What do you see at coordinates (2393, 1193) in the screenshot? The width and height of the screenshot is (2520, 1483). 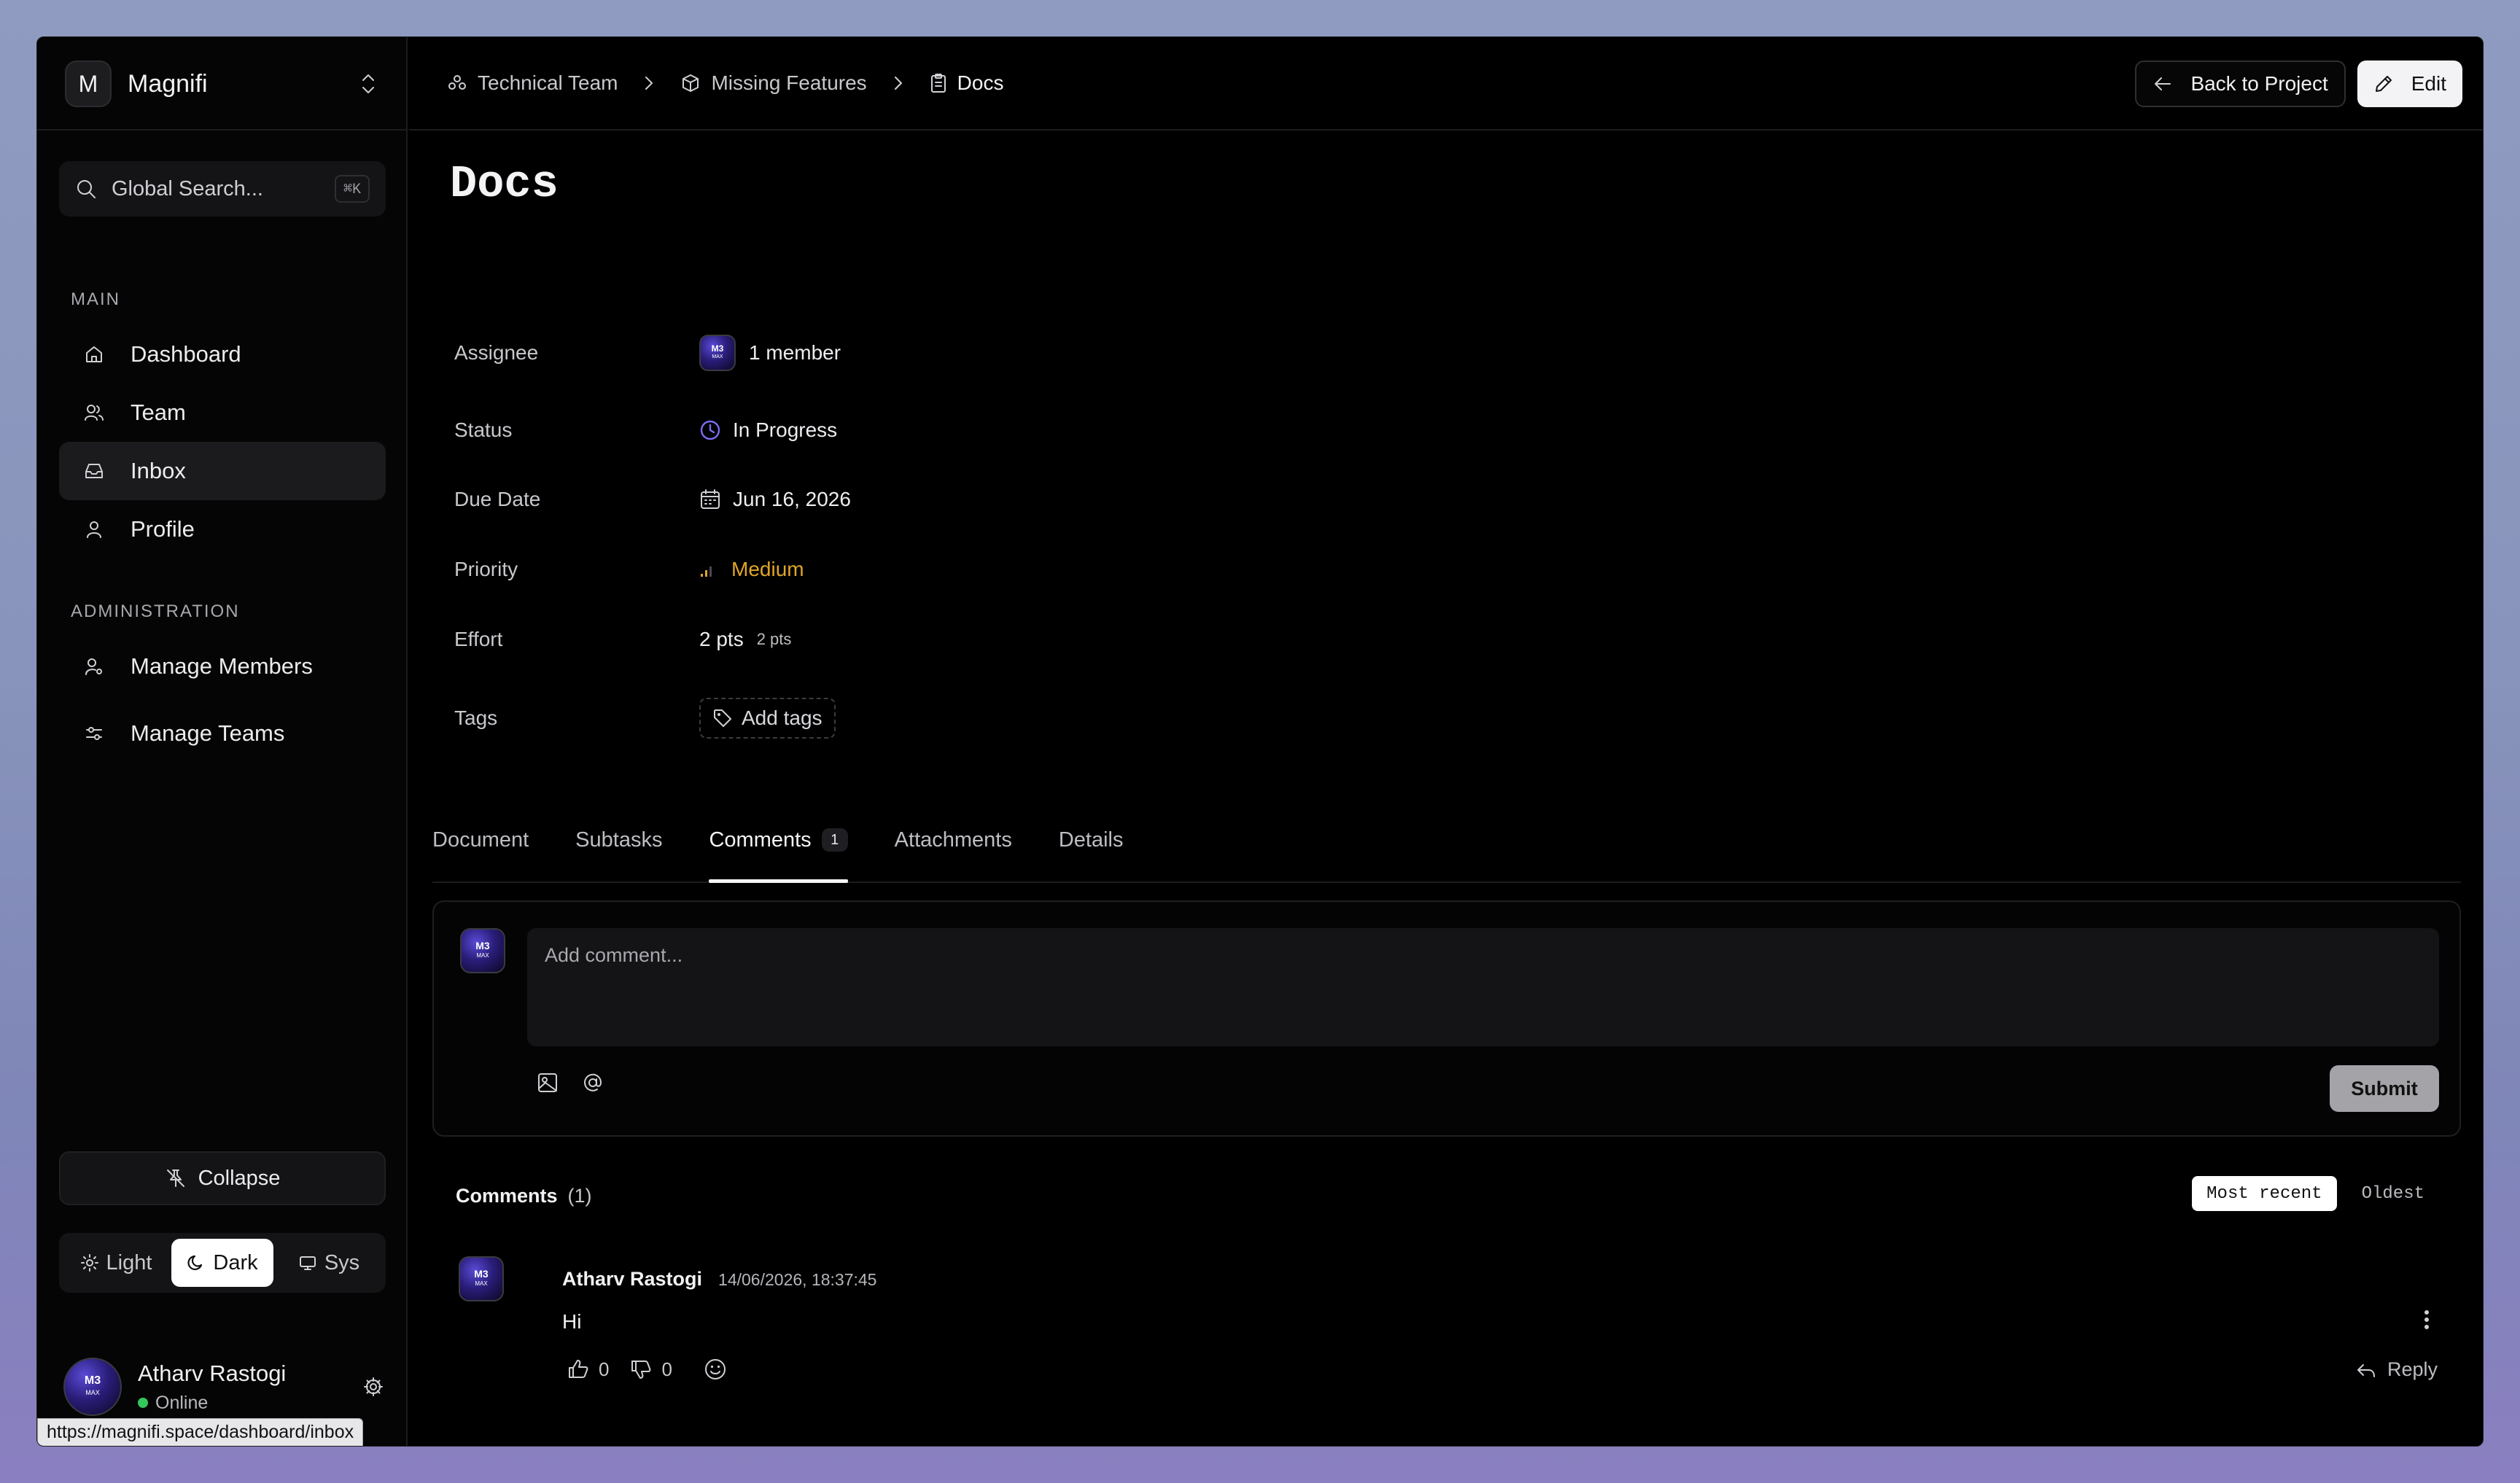 I see `sort-oldest: Oldest` at bounding box center [2393, 1193].